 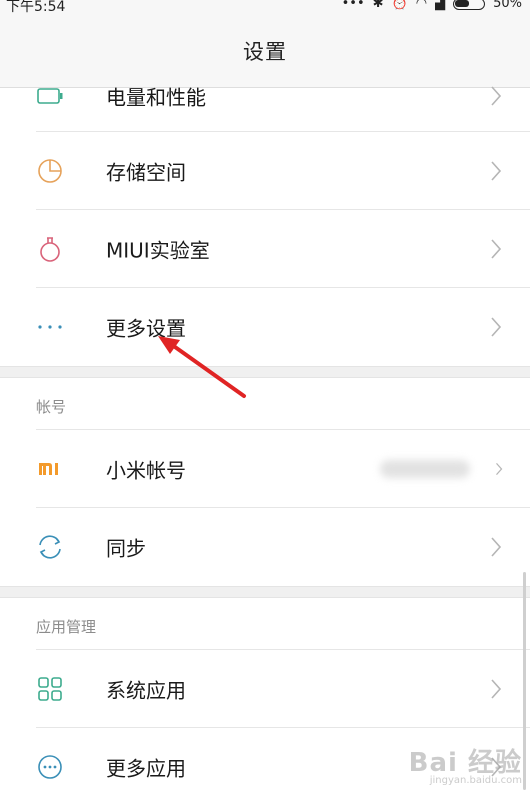 What do you see at coordinates (524, 681) in the screenshot?
I see `scrollbar` at bounding box center [524, 681].